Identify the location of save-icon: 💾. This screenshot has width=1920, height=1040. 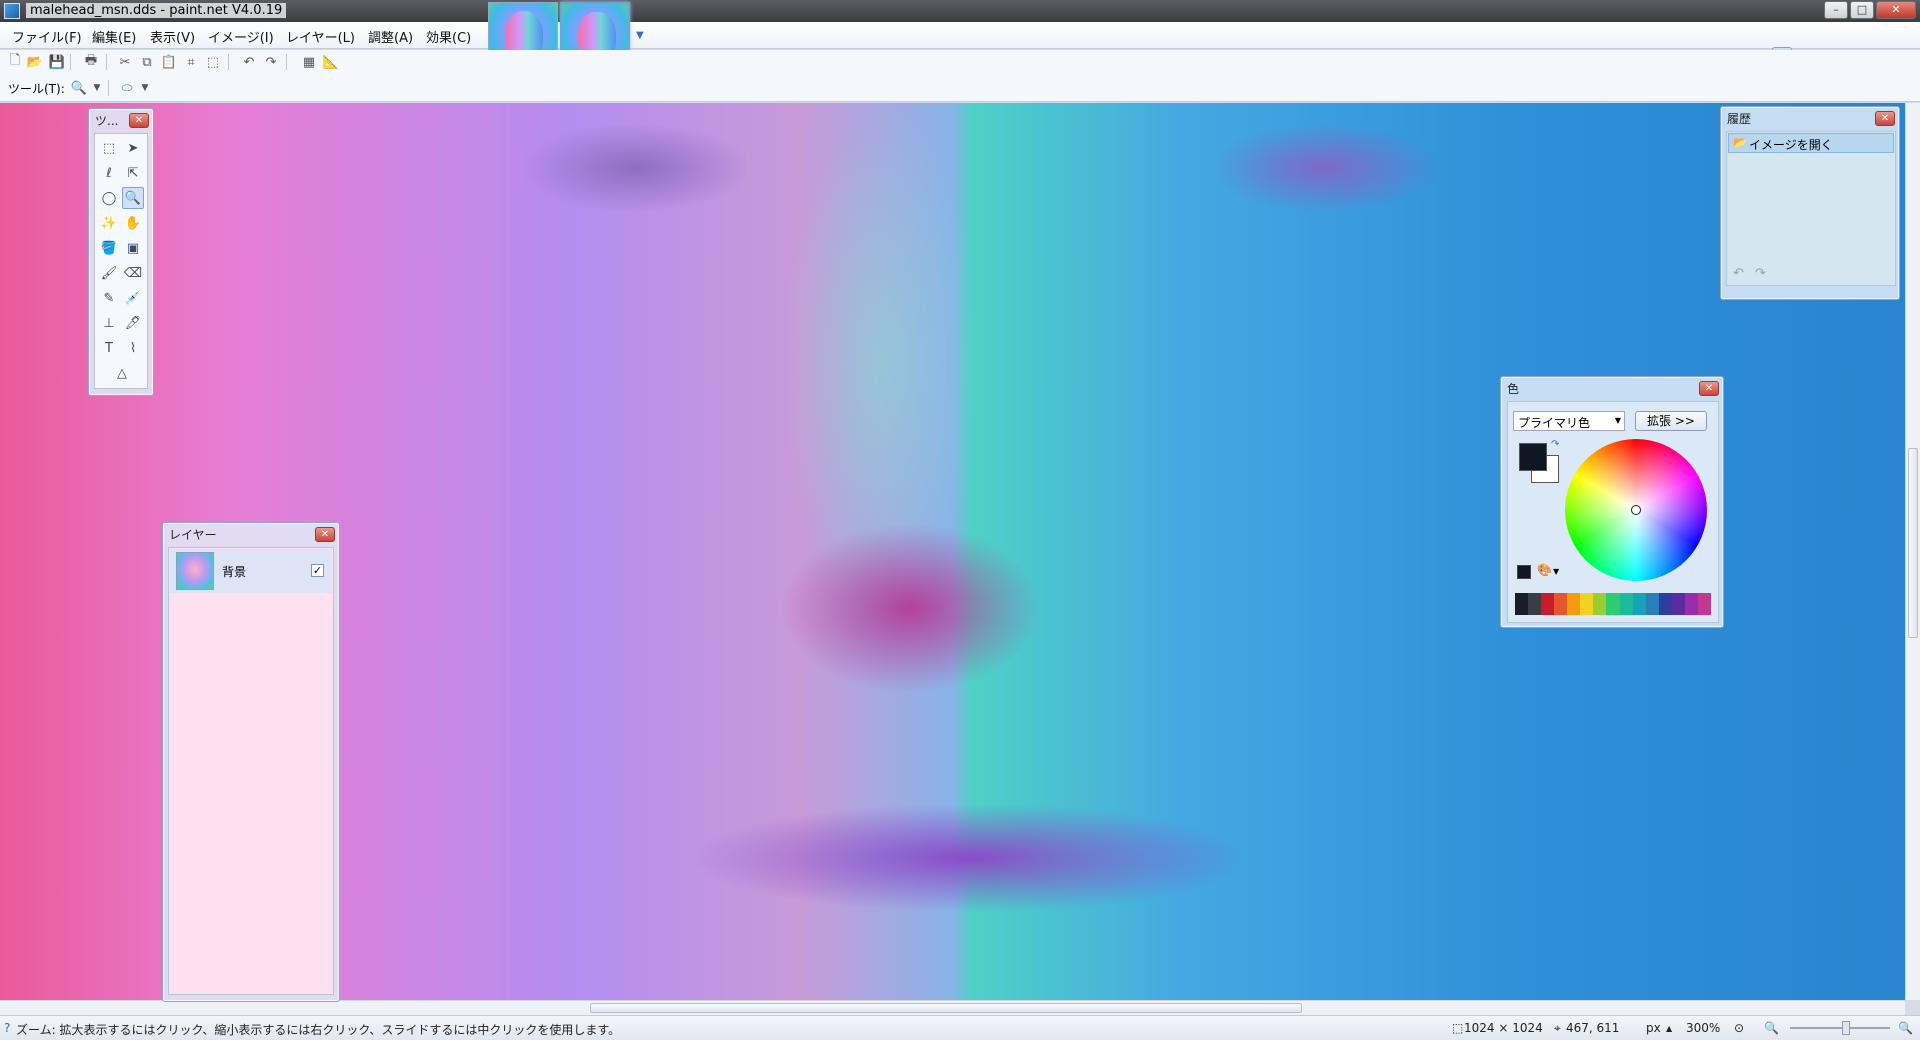
(57, 62).